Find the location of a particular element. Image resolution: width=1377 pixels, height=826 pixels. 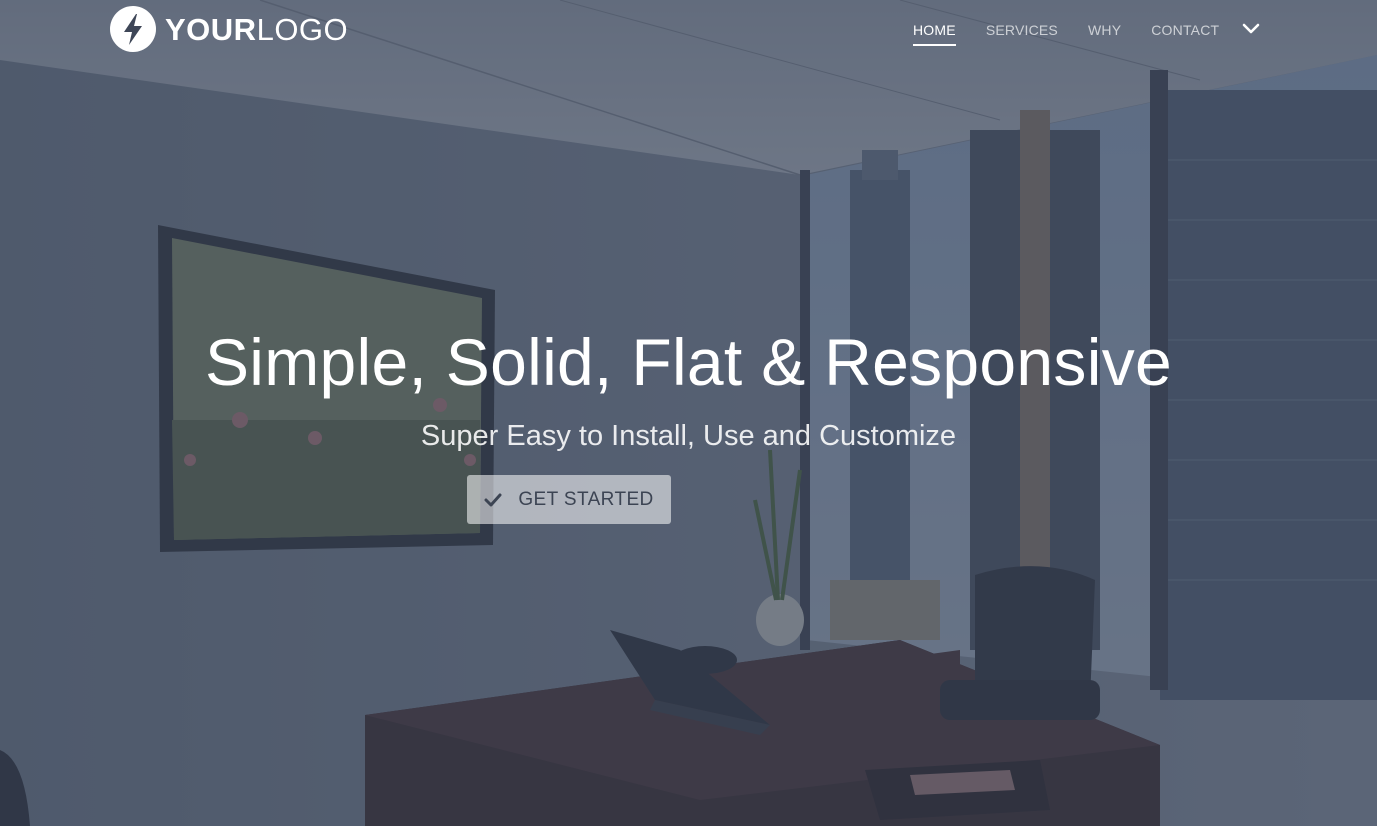

site-logo: YOURLOGO is located at coordinates (229, 29).